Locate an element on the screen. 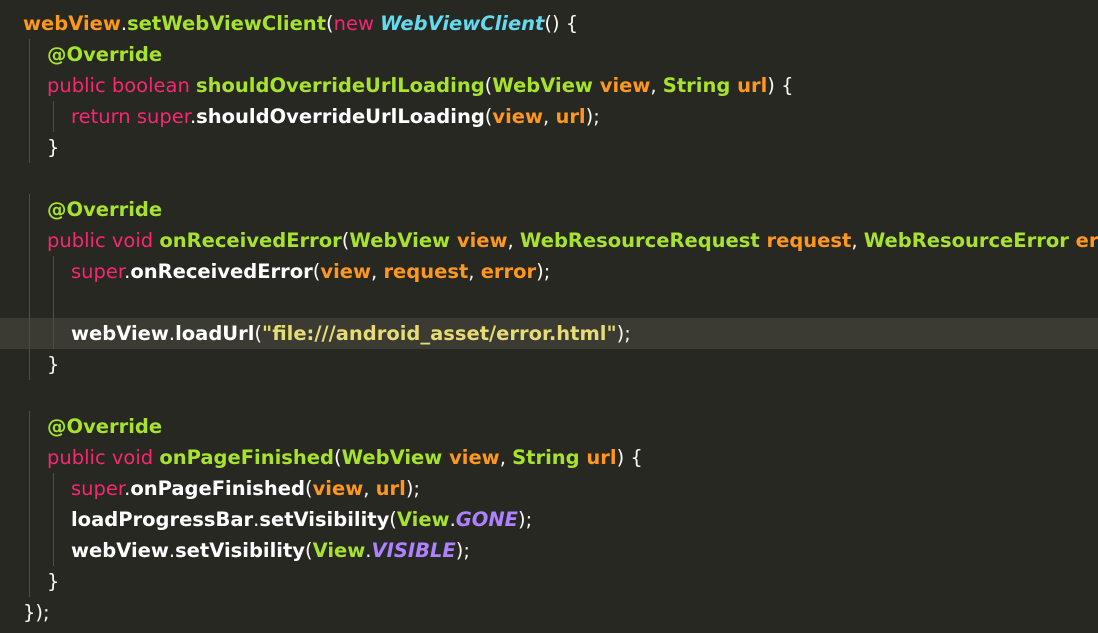  code-token: onPageFinished is located at coordinates (217, 488).